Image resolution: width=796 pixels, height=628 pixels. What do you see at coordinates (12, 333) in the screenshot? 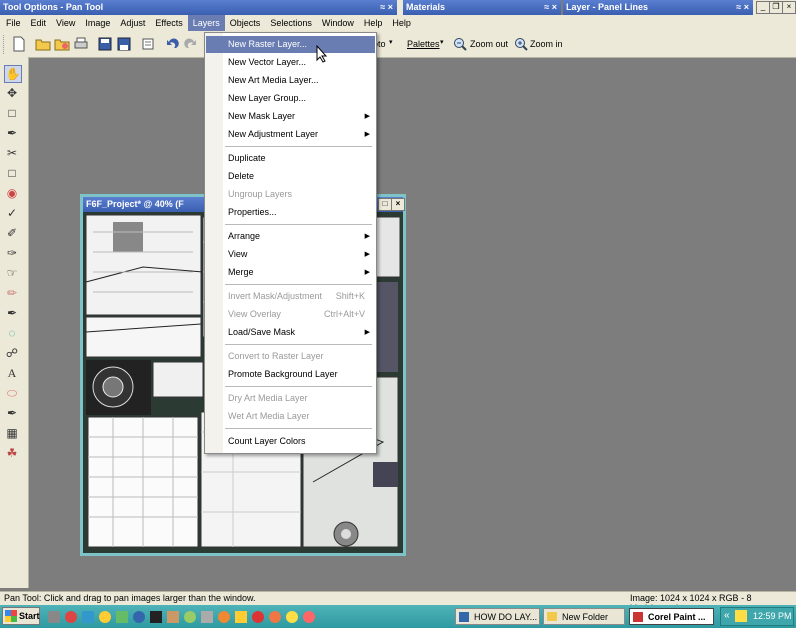
I see `eraser-tool-icon: ◌` at bounding box center [12, 333].